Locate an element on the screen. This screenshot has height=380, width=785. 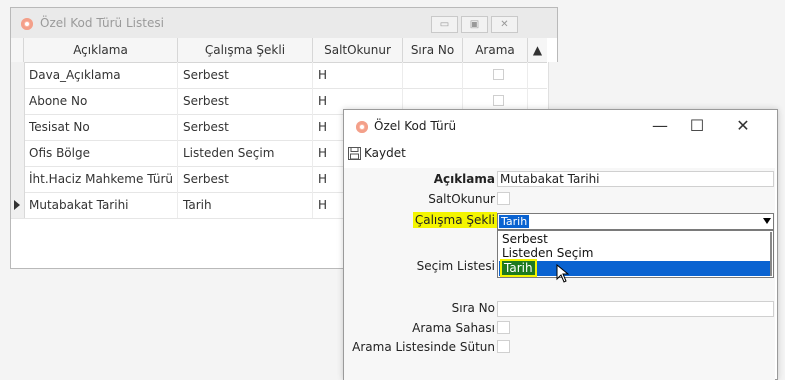
save-label: Kaydet is located at coordinates (385, 153).